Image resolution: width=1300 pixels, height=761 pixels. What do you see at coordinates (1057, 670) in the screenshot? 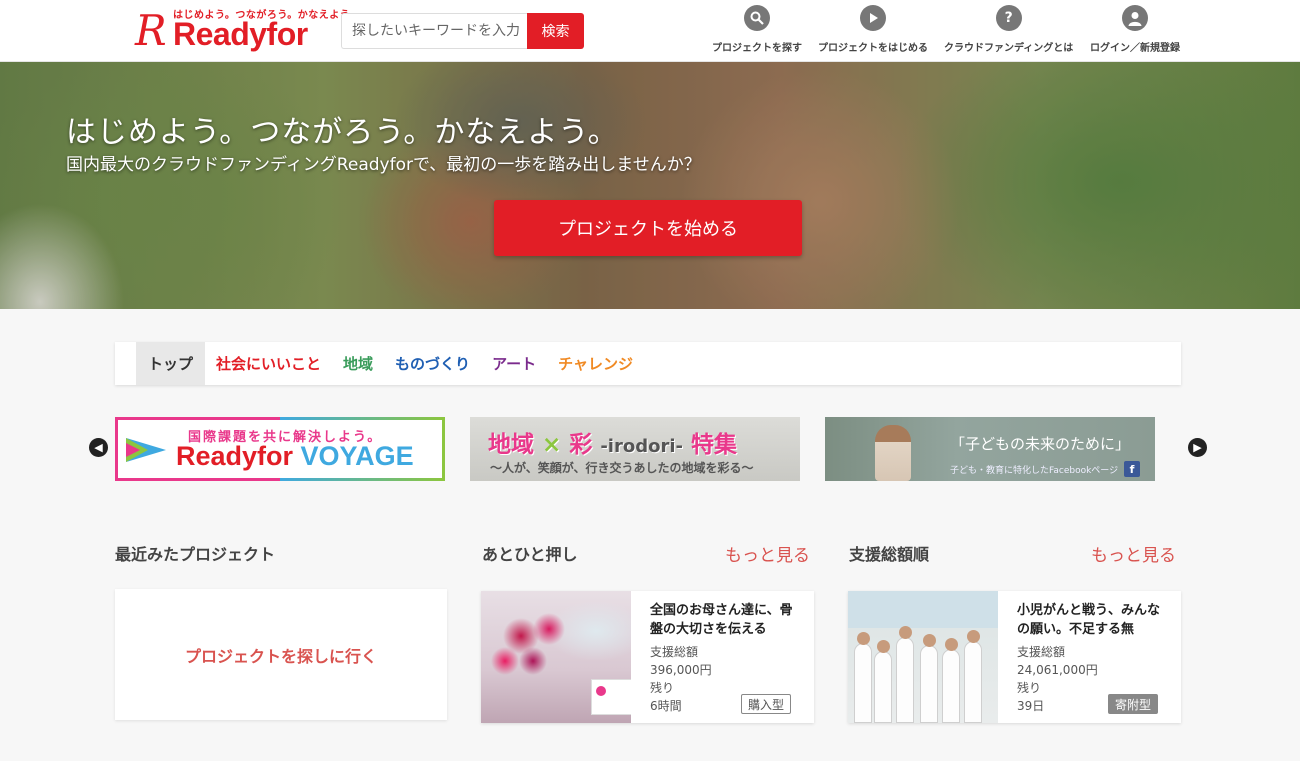
I see `amount-value: 24,061,000円` at bounding box center [1057, 670].